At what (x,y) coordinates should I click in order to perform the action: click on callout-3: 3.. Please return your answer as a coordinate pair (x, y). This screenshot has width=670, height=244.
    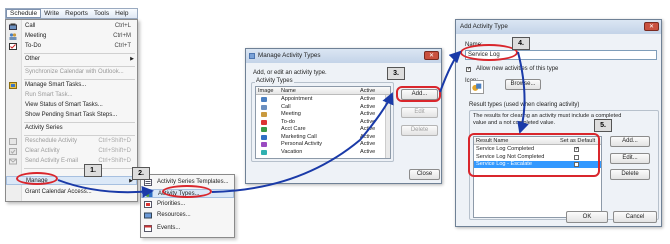
    Looking at the image, I should click on (396, 73).